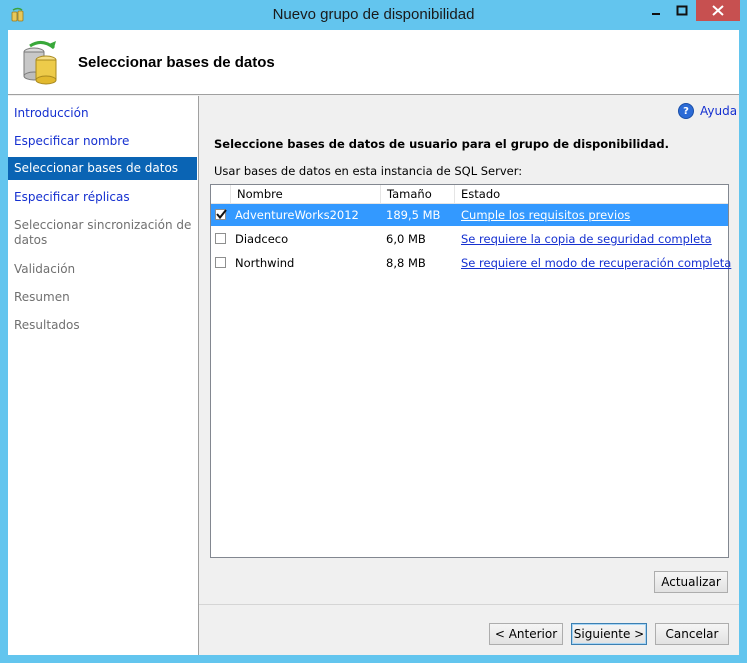  Describe the element at coordinates (691, 582) in the screenshot. I see `refresh-button: Actualizar` at that location.